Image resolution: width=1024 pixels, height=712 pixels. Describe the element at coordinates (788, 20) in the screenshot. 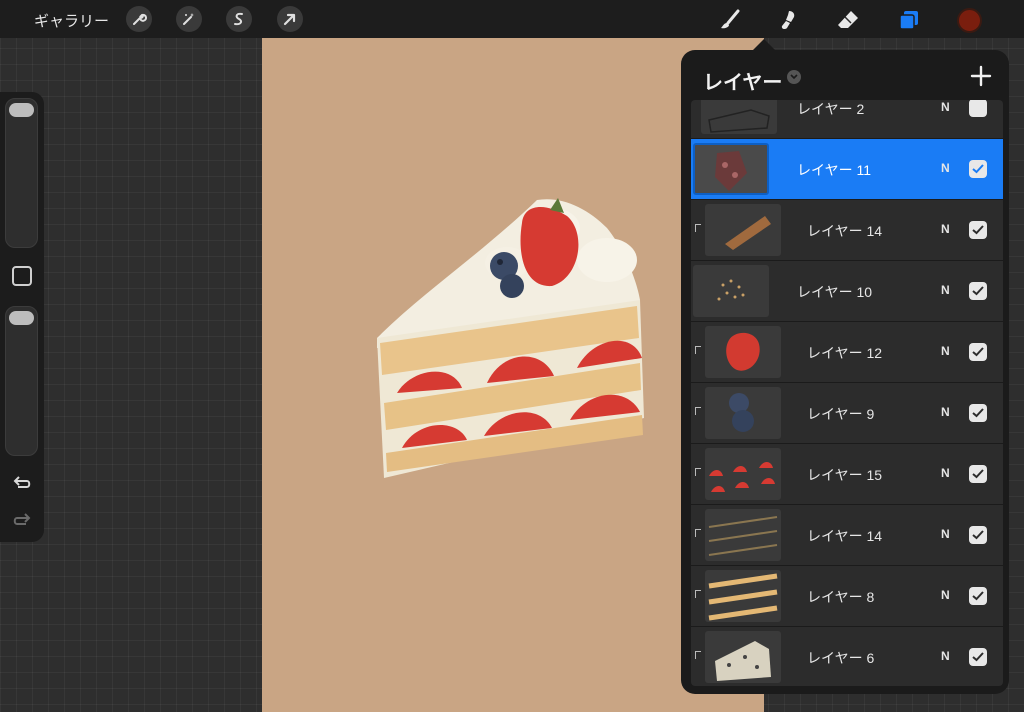

I see `smudge-icon` at that location.